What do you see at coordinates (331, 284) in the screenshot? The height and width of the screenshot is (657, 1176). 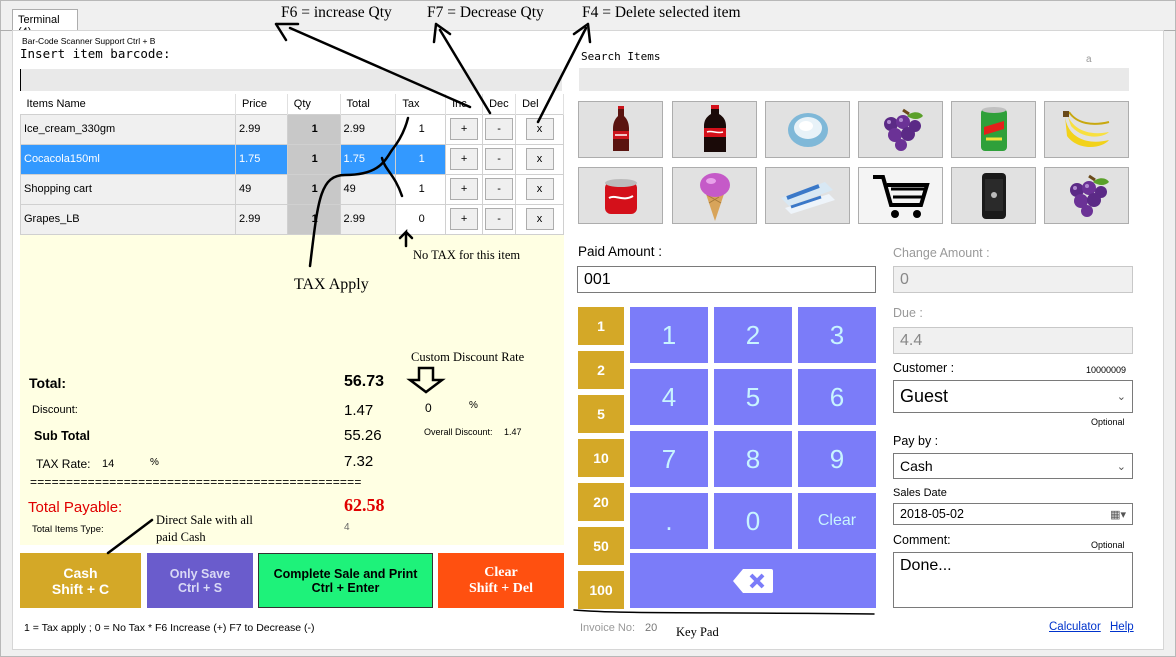 I see `annotation-tax-apply: TAX Apply` at bounding box center [331, 284].